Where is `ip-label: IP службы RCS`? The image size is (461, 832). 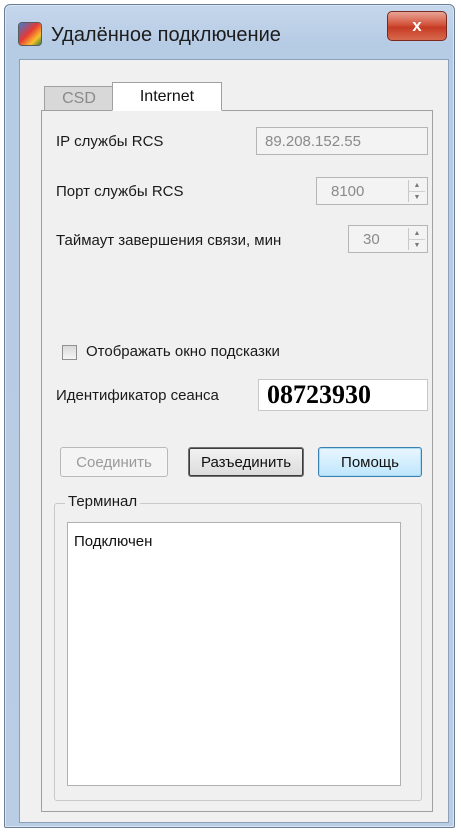
ip-label: IP службы RCS is located at coordinates (110, 141).